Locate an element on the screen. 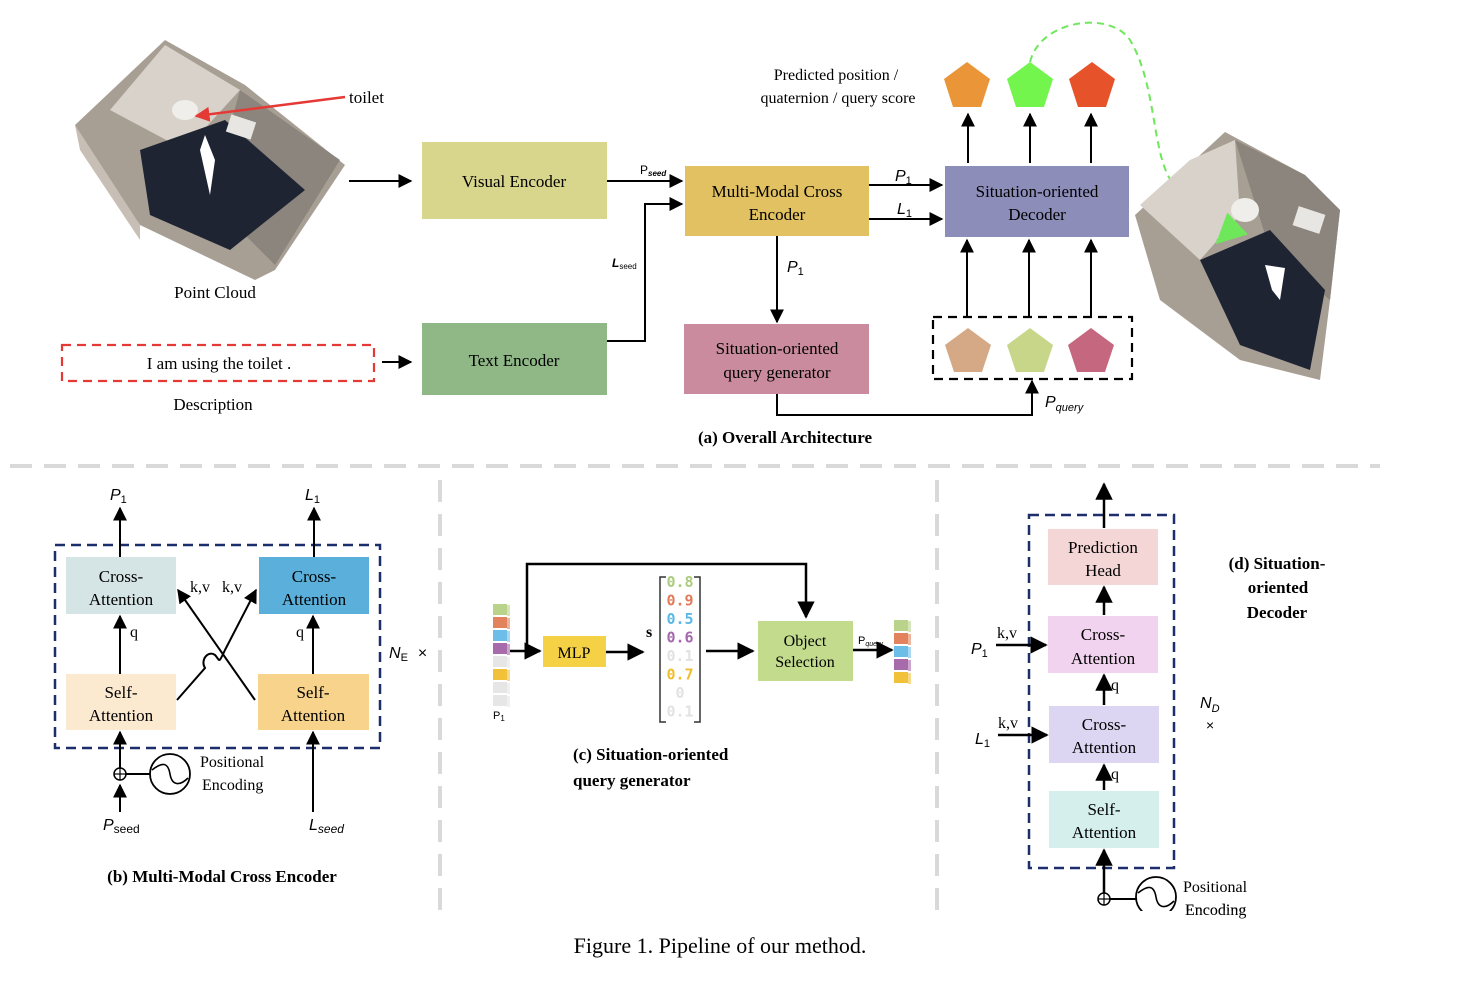 Image resolution: width=1484 pixels, height=982 pixels. pquery-label: Pquery is located at coordinates (1065, 404).